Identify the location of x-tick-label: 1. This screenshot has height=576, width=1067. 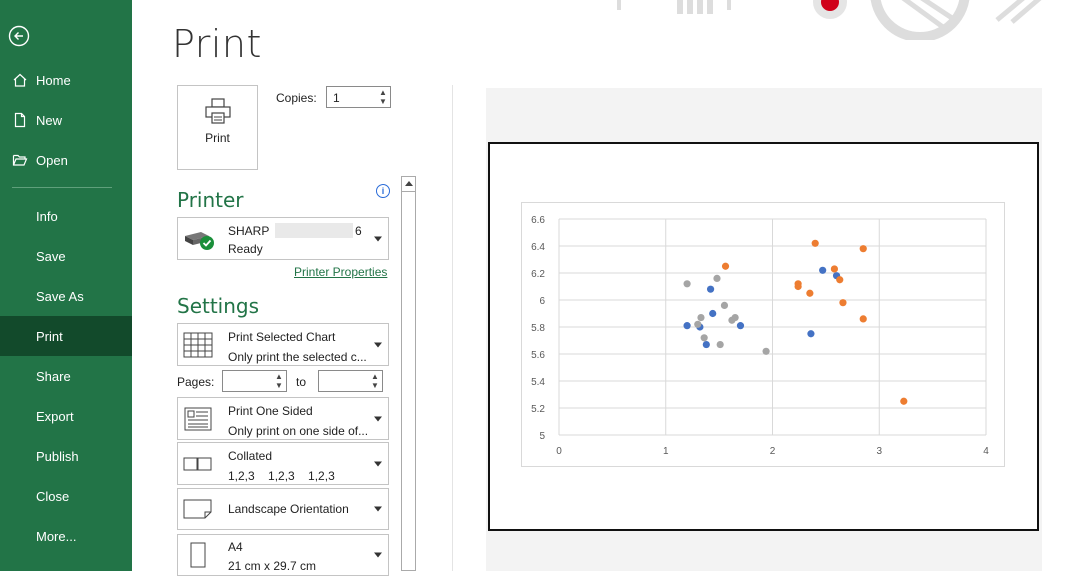
(666, 451).